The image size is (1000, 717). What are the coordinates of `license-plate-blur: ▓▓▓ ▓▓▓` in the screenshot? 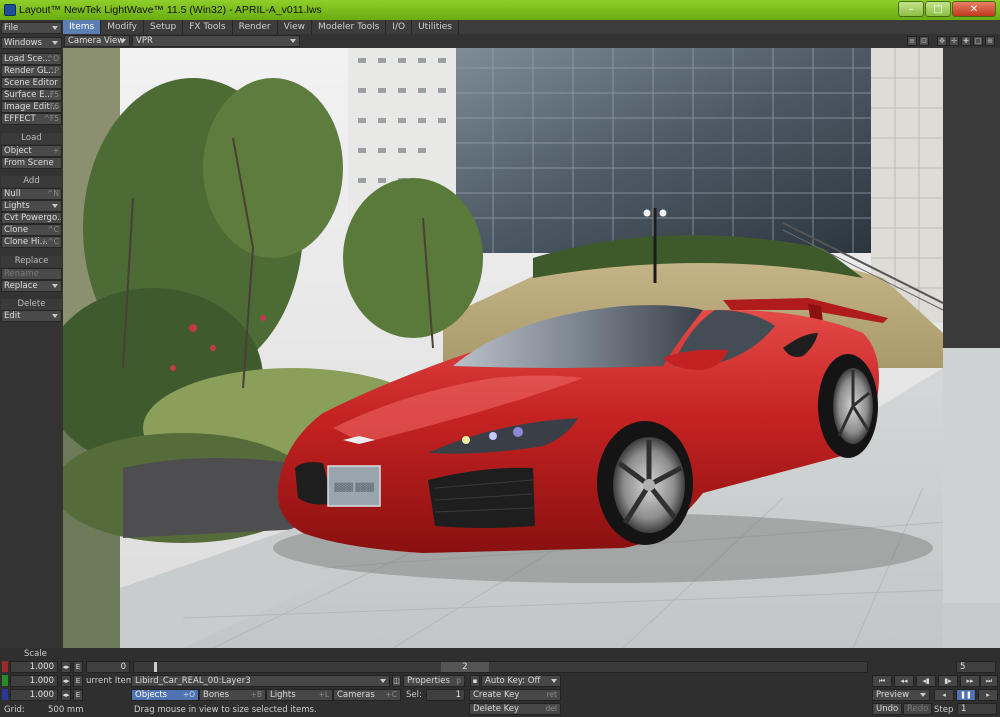 It's located at (353, 487).